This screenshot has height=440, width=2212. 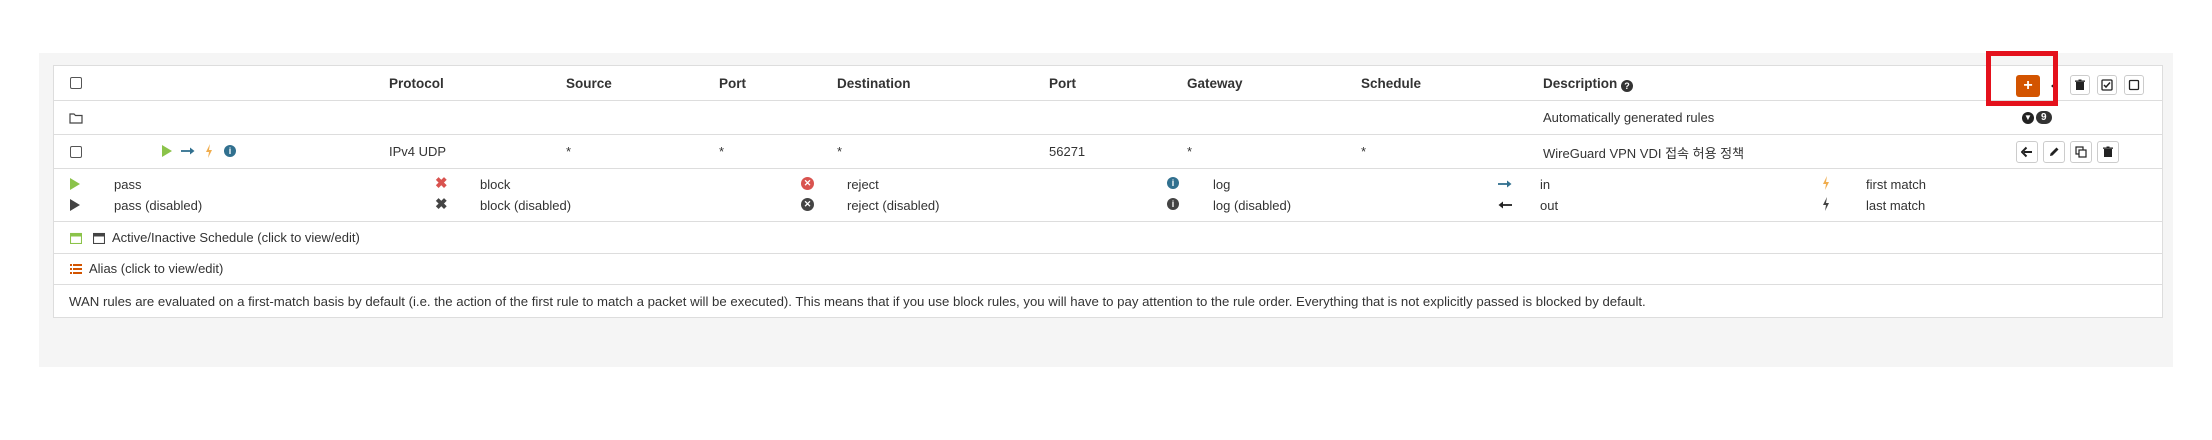 What do you see at coordinates (1173, 183) in the screenshot?
I see `log-legend-icon: i` at bounding box center [1173, 183].